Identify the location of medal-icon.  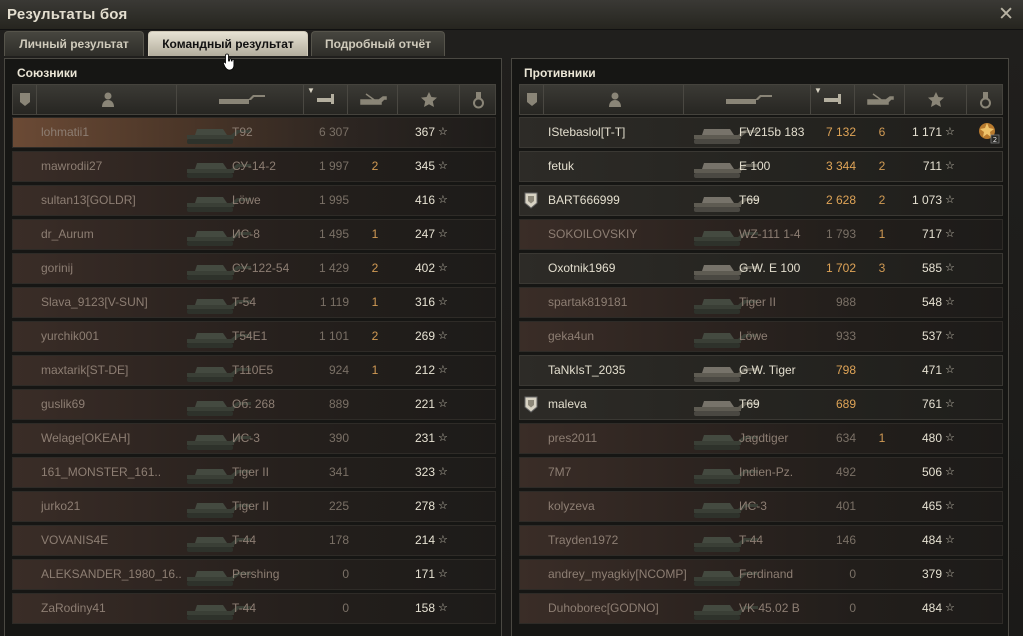
(478, 100).